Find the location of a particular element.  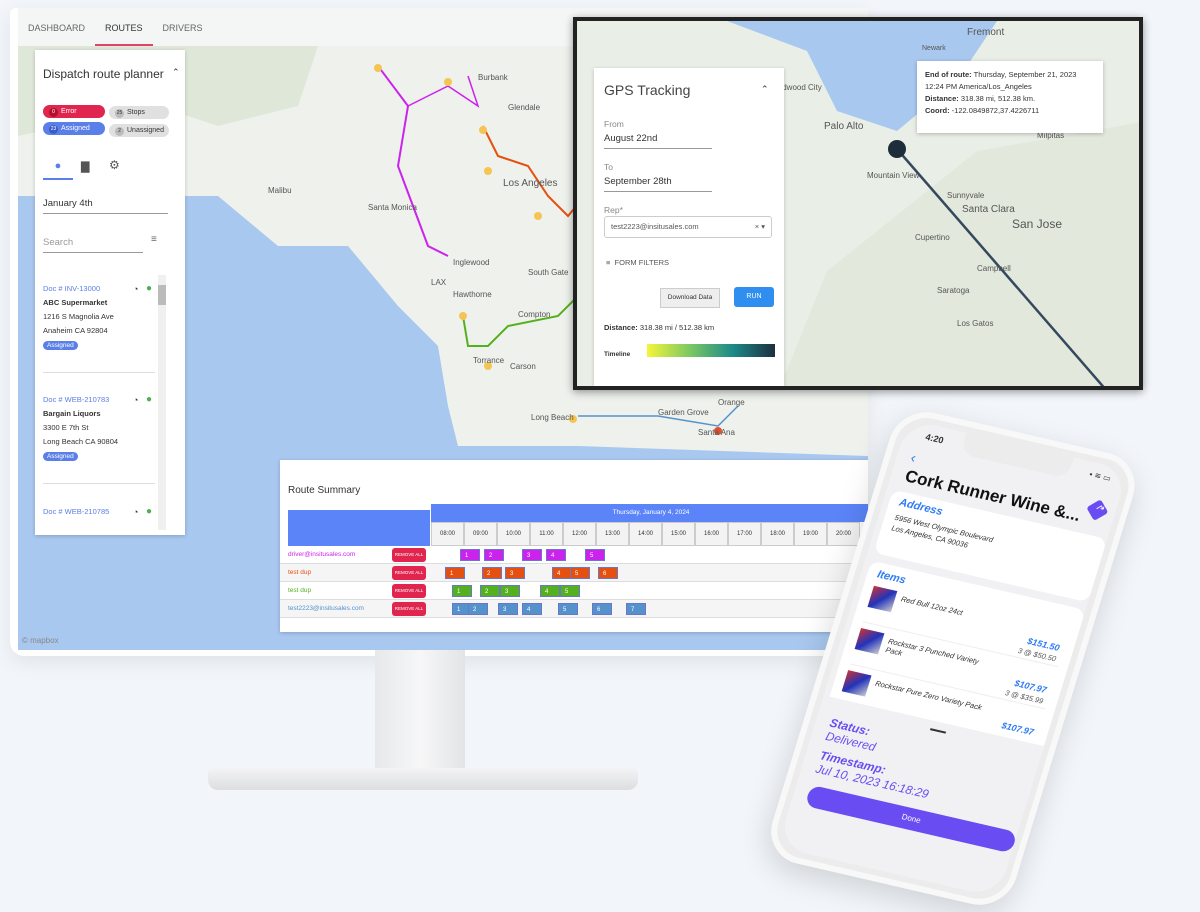

map-label: Hawthorne is located at coordinates (472, 294).